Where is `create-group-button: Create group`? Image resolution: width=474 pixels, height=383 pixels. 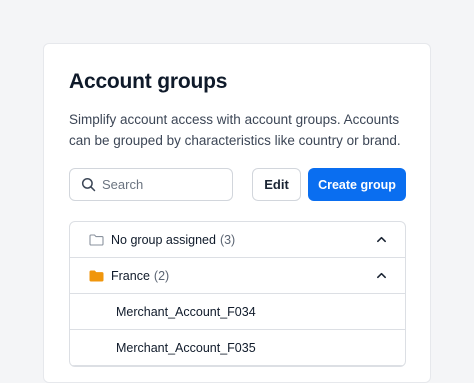
create-group-button: Create group is located at coordinates (357, 184).